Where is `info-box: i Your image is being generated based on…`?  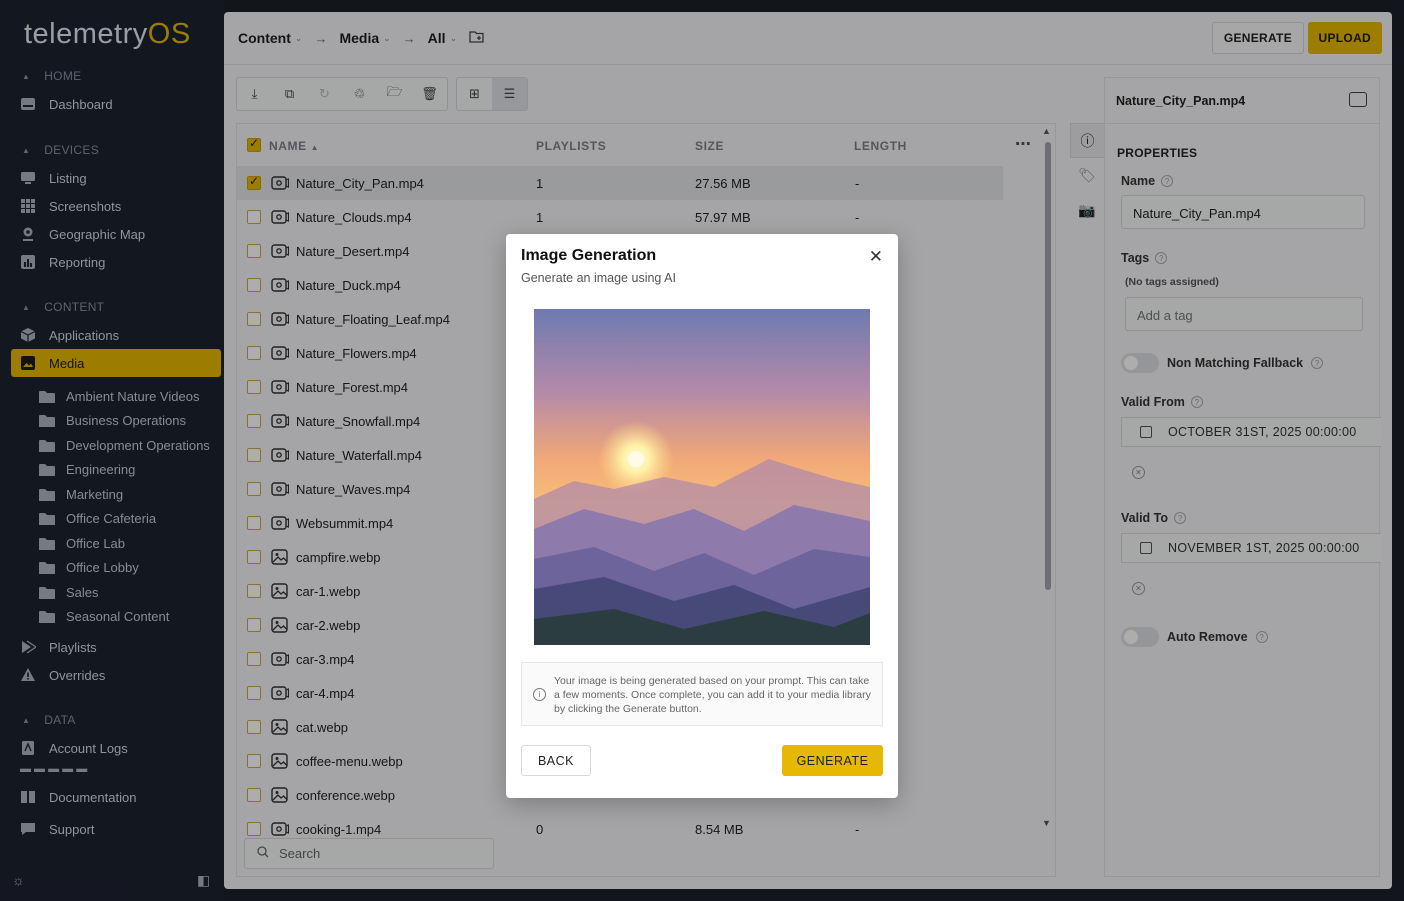
info-box: i Your image is being generated based on… is located at coordinates (702, 694).